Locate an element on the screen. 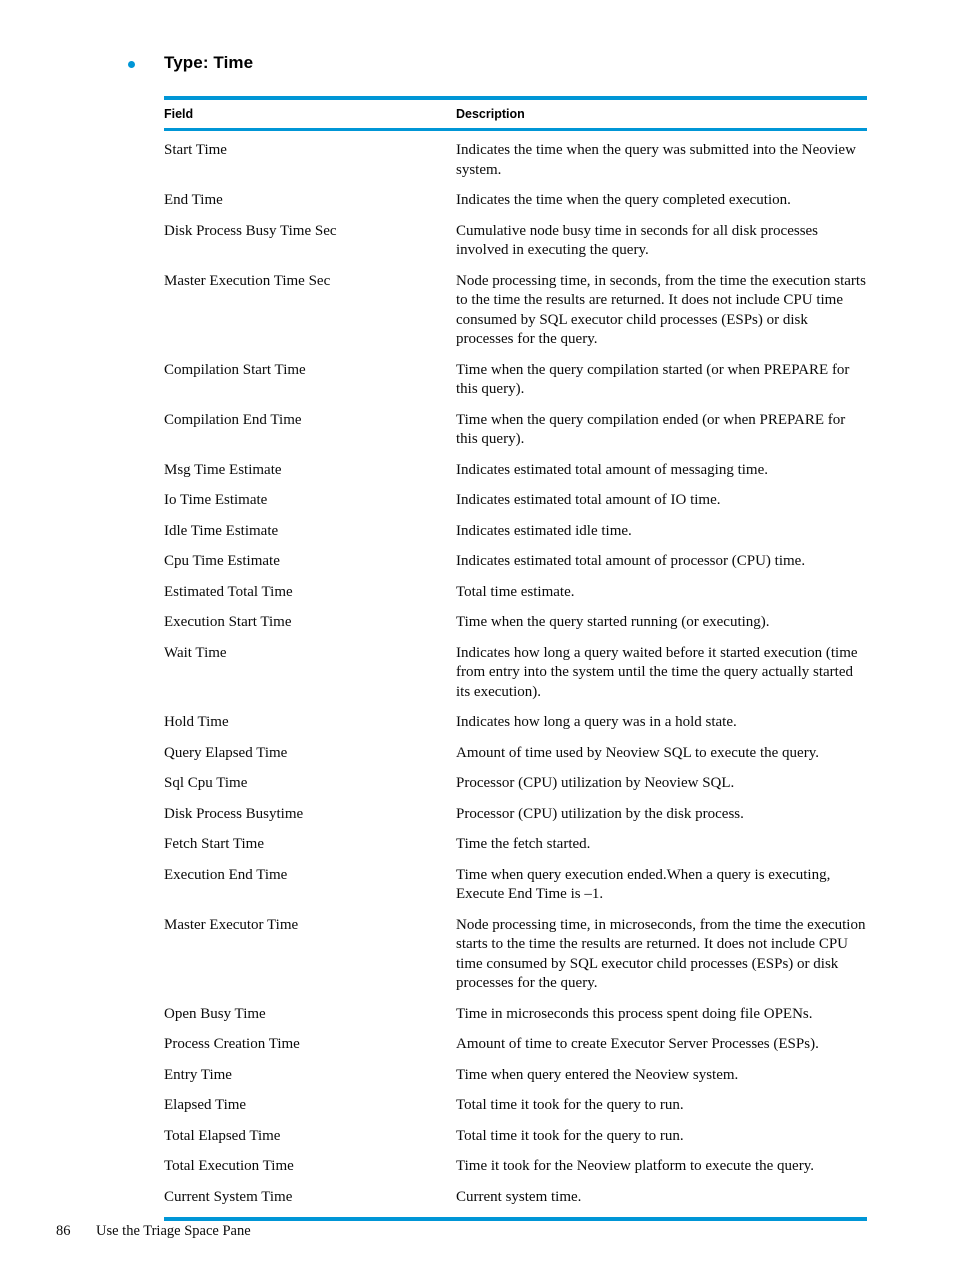 The image size is (954, 1271). row-field: Total Execution Time is located at coordinates (229, 1166).